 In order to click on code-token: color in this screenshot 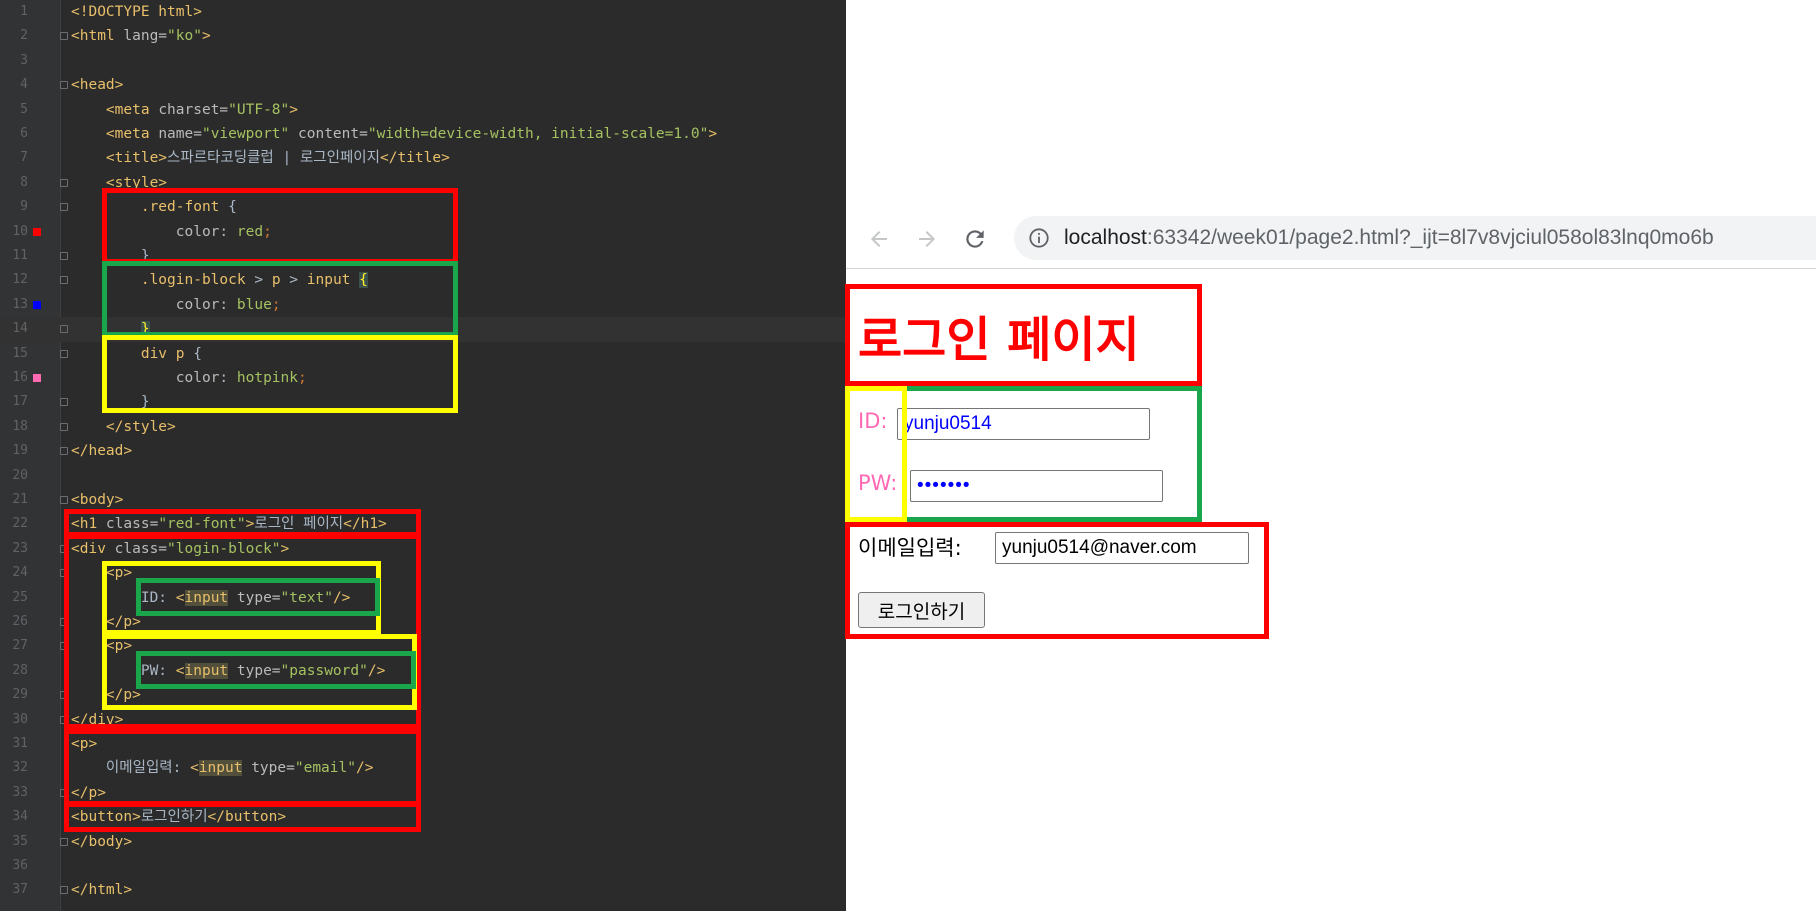, I will do `click(197, 378)`.